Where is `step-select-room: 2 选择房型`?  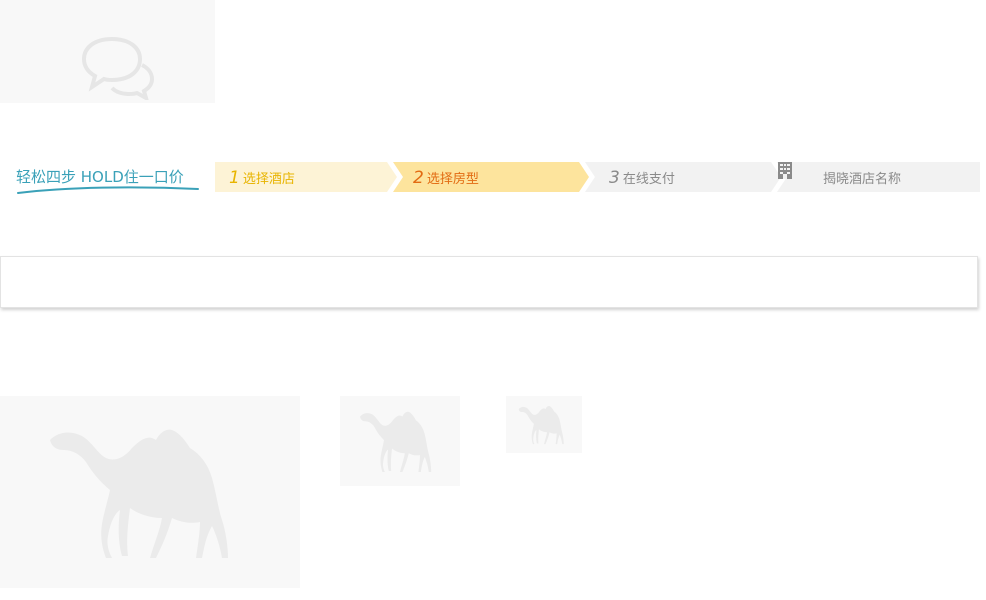
step-select-room: 2 选择房型 is located at coordinates (491, 177).